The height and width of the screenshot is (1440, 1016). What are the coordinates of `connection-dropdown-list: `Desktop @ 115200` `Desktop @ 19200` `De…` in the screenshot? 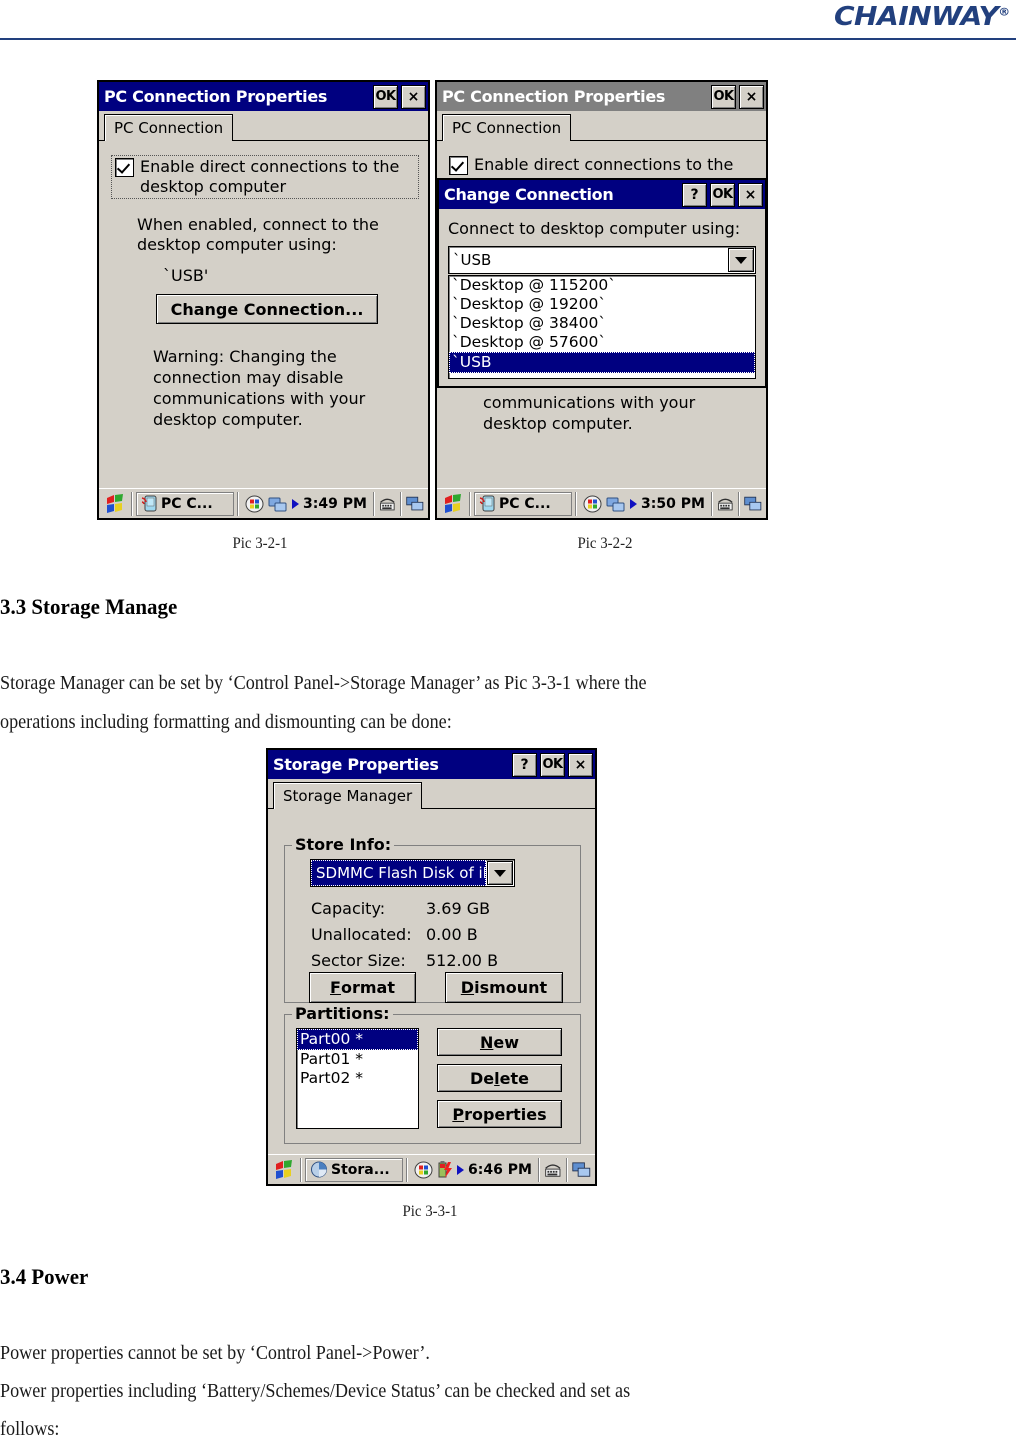 It's located at (602, 327).